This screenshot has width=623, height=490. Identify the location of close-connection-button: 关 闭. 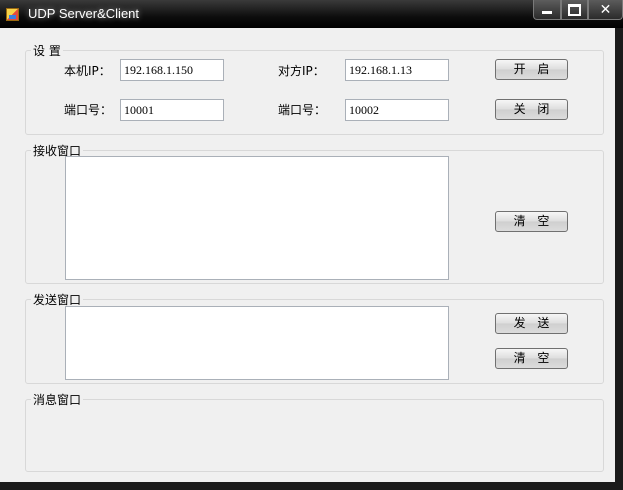
(531, 109).